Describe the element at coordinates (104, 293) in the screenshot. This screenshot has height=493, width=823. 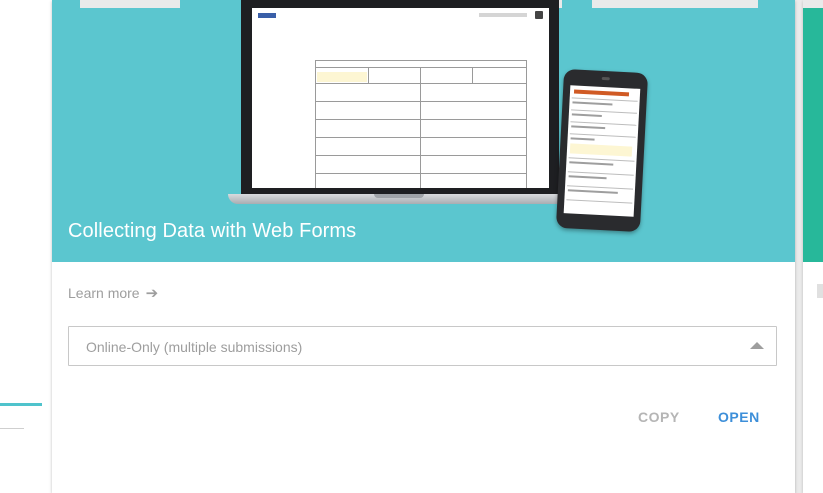
I see `learn-more-label: Learn more` at that location.